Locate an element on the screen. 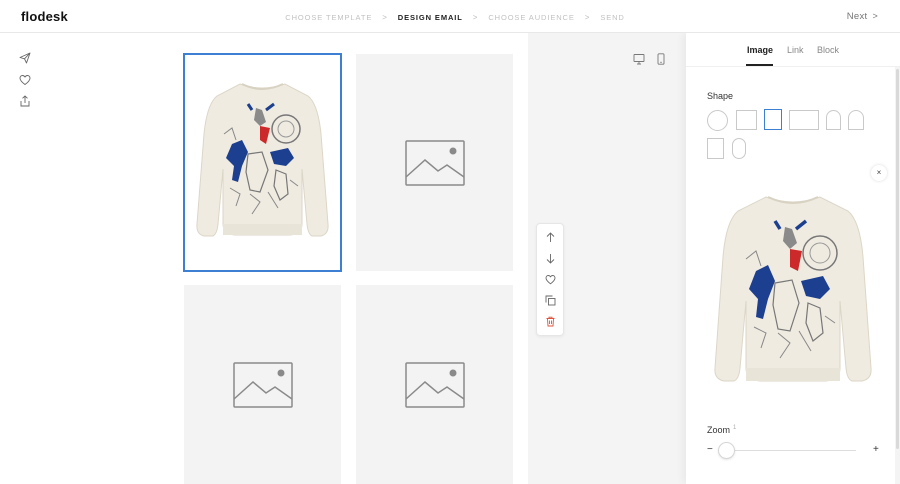 The image size is (900, 484). shape-landscape is located at coordinates (804, 120).